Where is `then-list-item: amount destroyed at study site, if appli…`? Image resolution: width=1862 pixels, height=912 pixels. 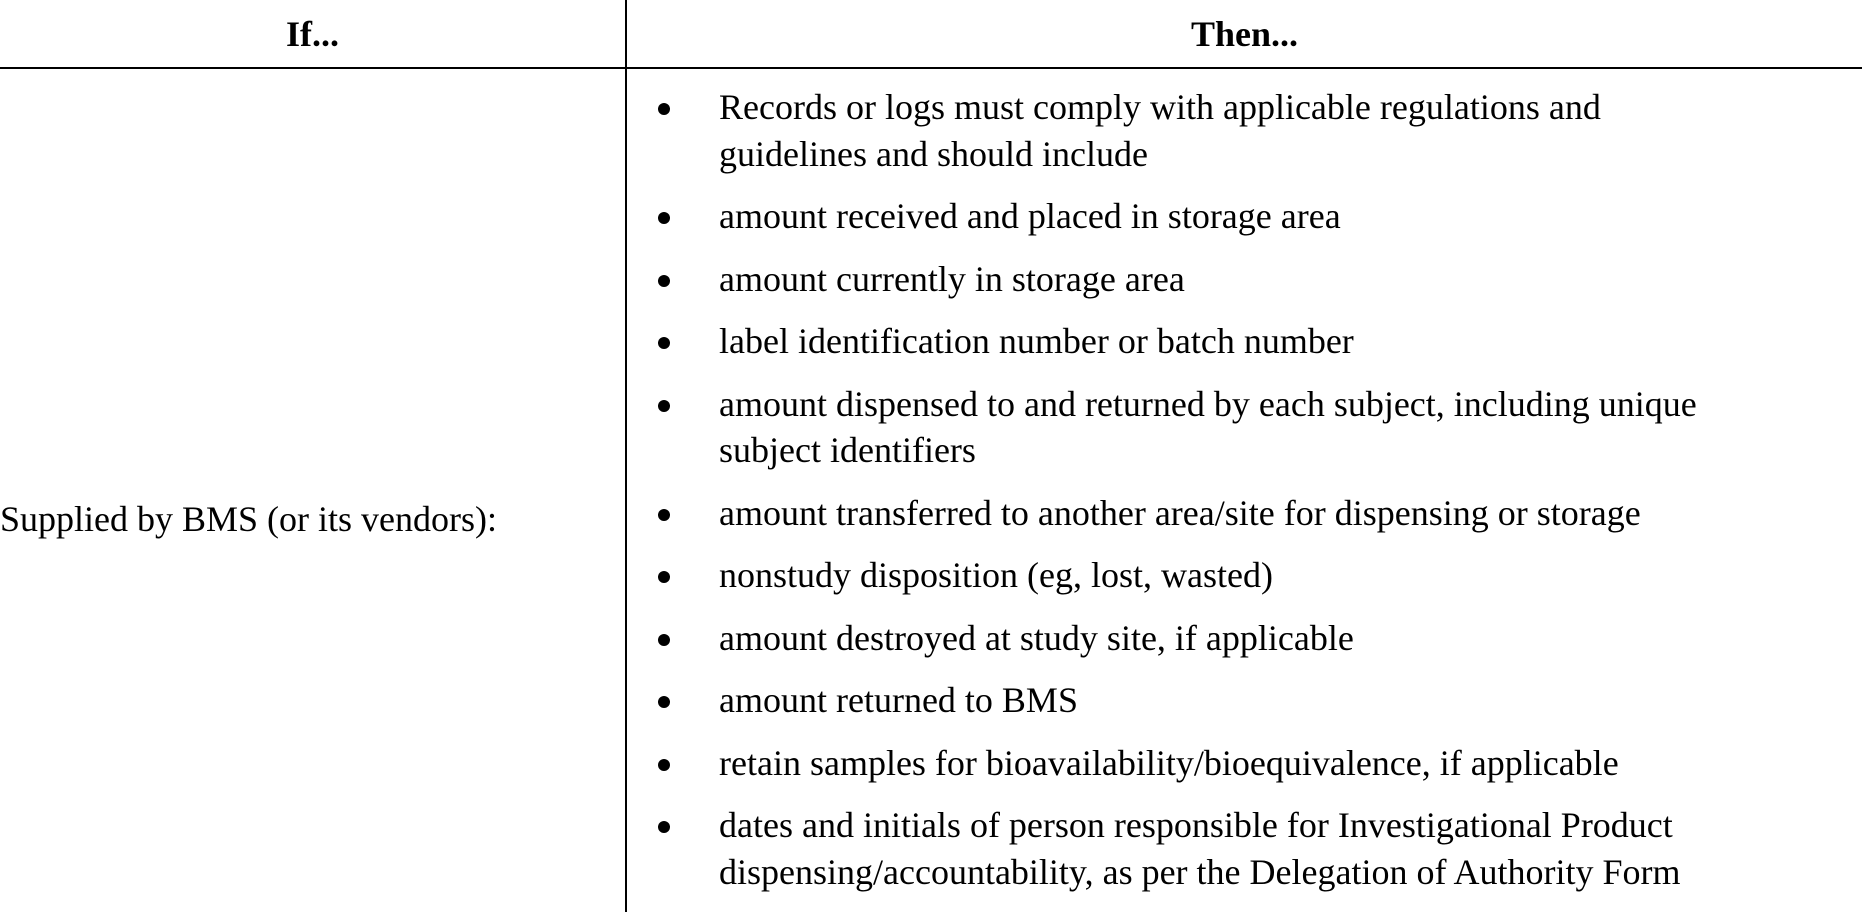 then-list-item: amount destroyed at study site, if appli… is located at coordinates (1244, 638).